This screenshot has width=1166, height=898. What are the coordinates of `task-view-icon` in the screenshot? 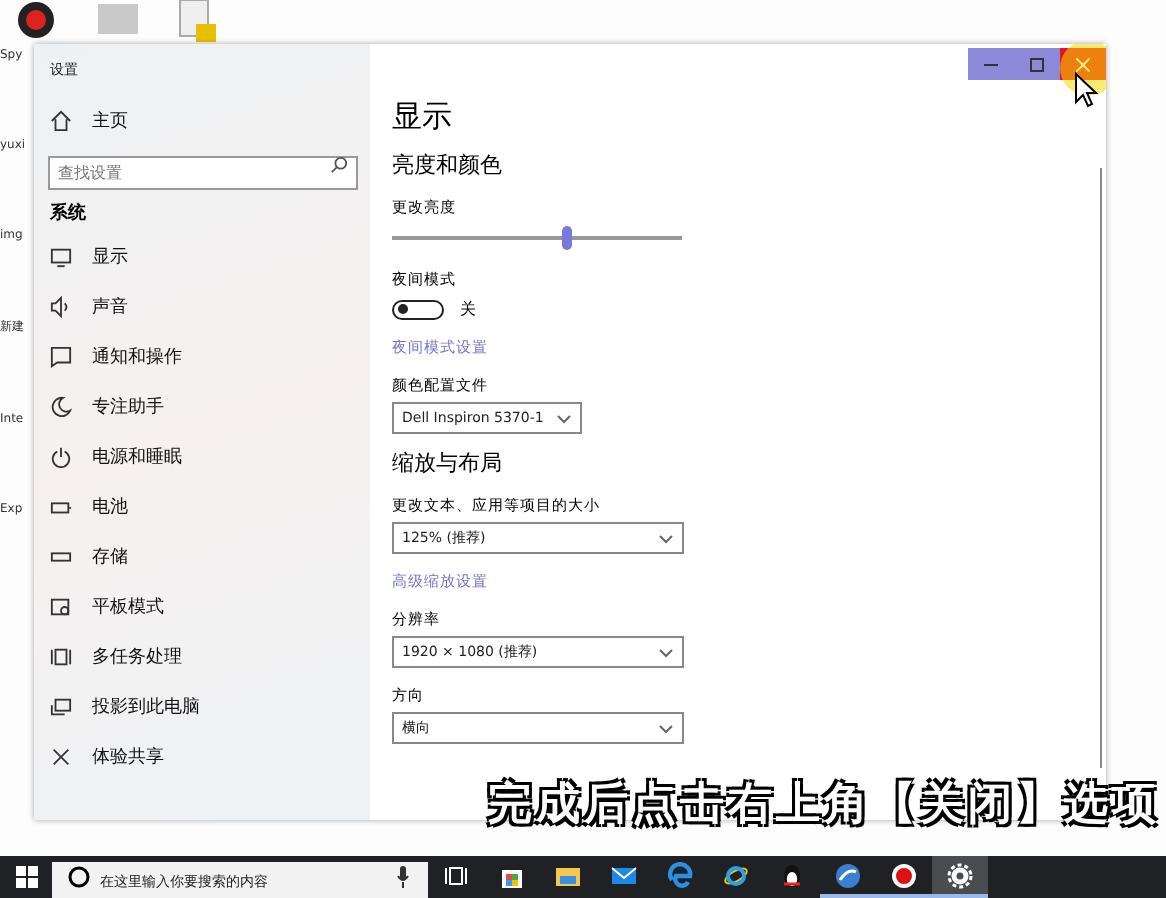 It's located at (456, 875).